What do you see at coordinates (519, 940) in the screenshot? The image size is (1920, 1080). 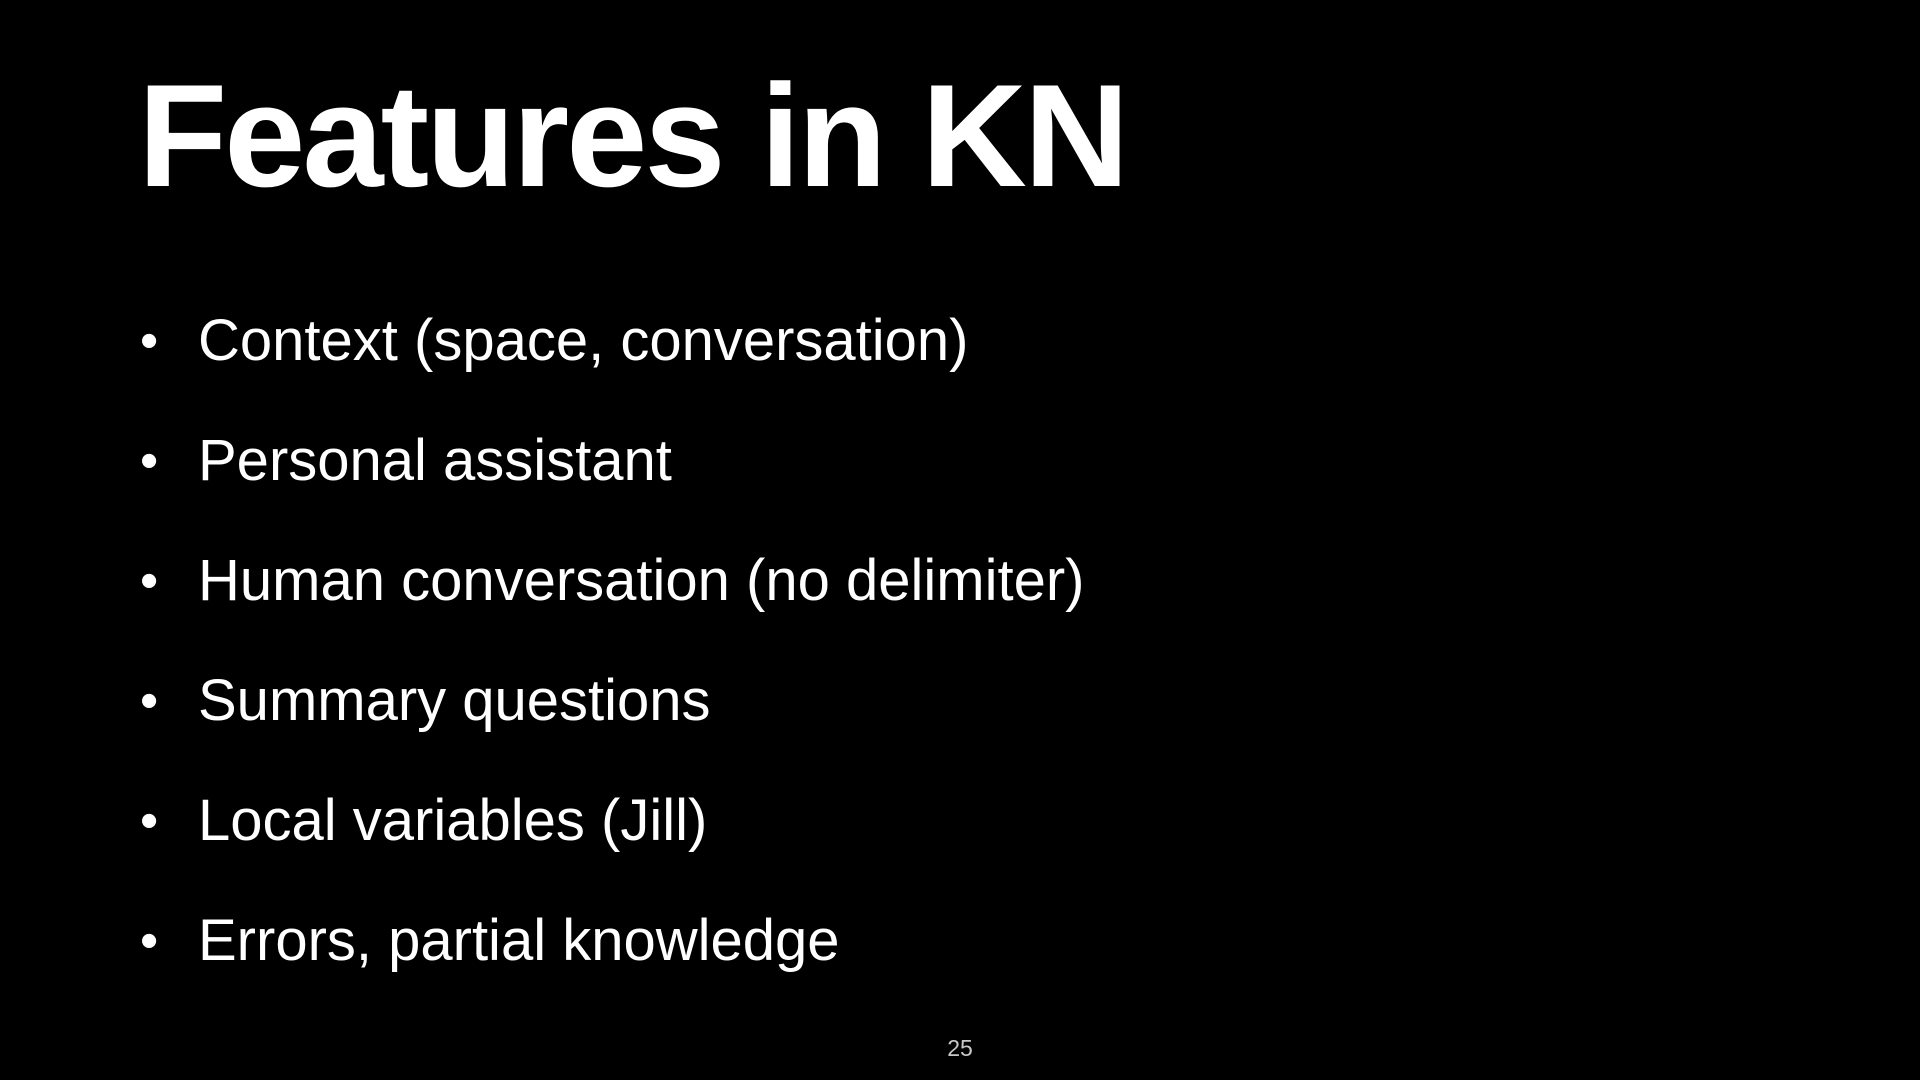 I see `bullet-text: Errors, partial knowledge` at bounding box center [519, 940].